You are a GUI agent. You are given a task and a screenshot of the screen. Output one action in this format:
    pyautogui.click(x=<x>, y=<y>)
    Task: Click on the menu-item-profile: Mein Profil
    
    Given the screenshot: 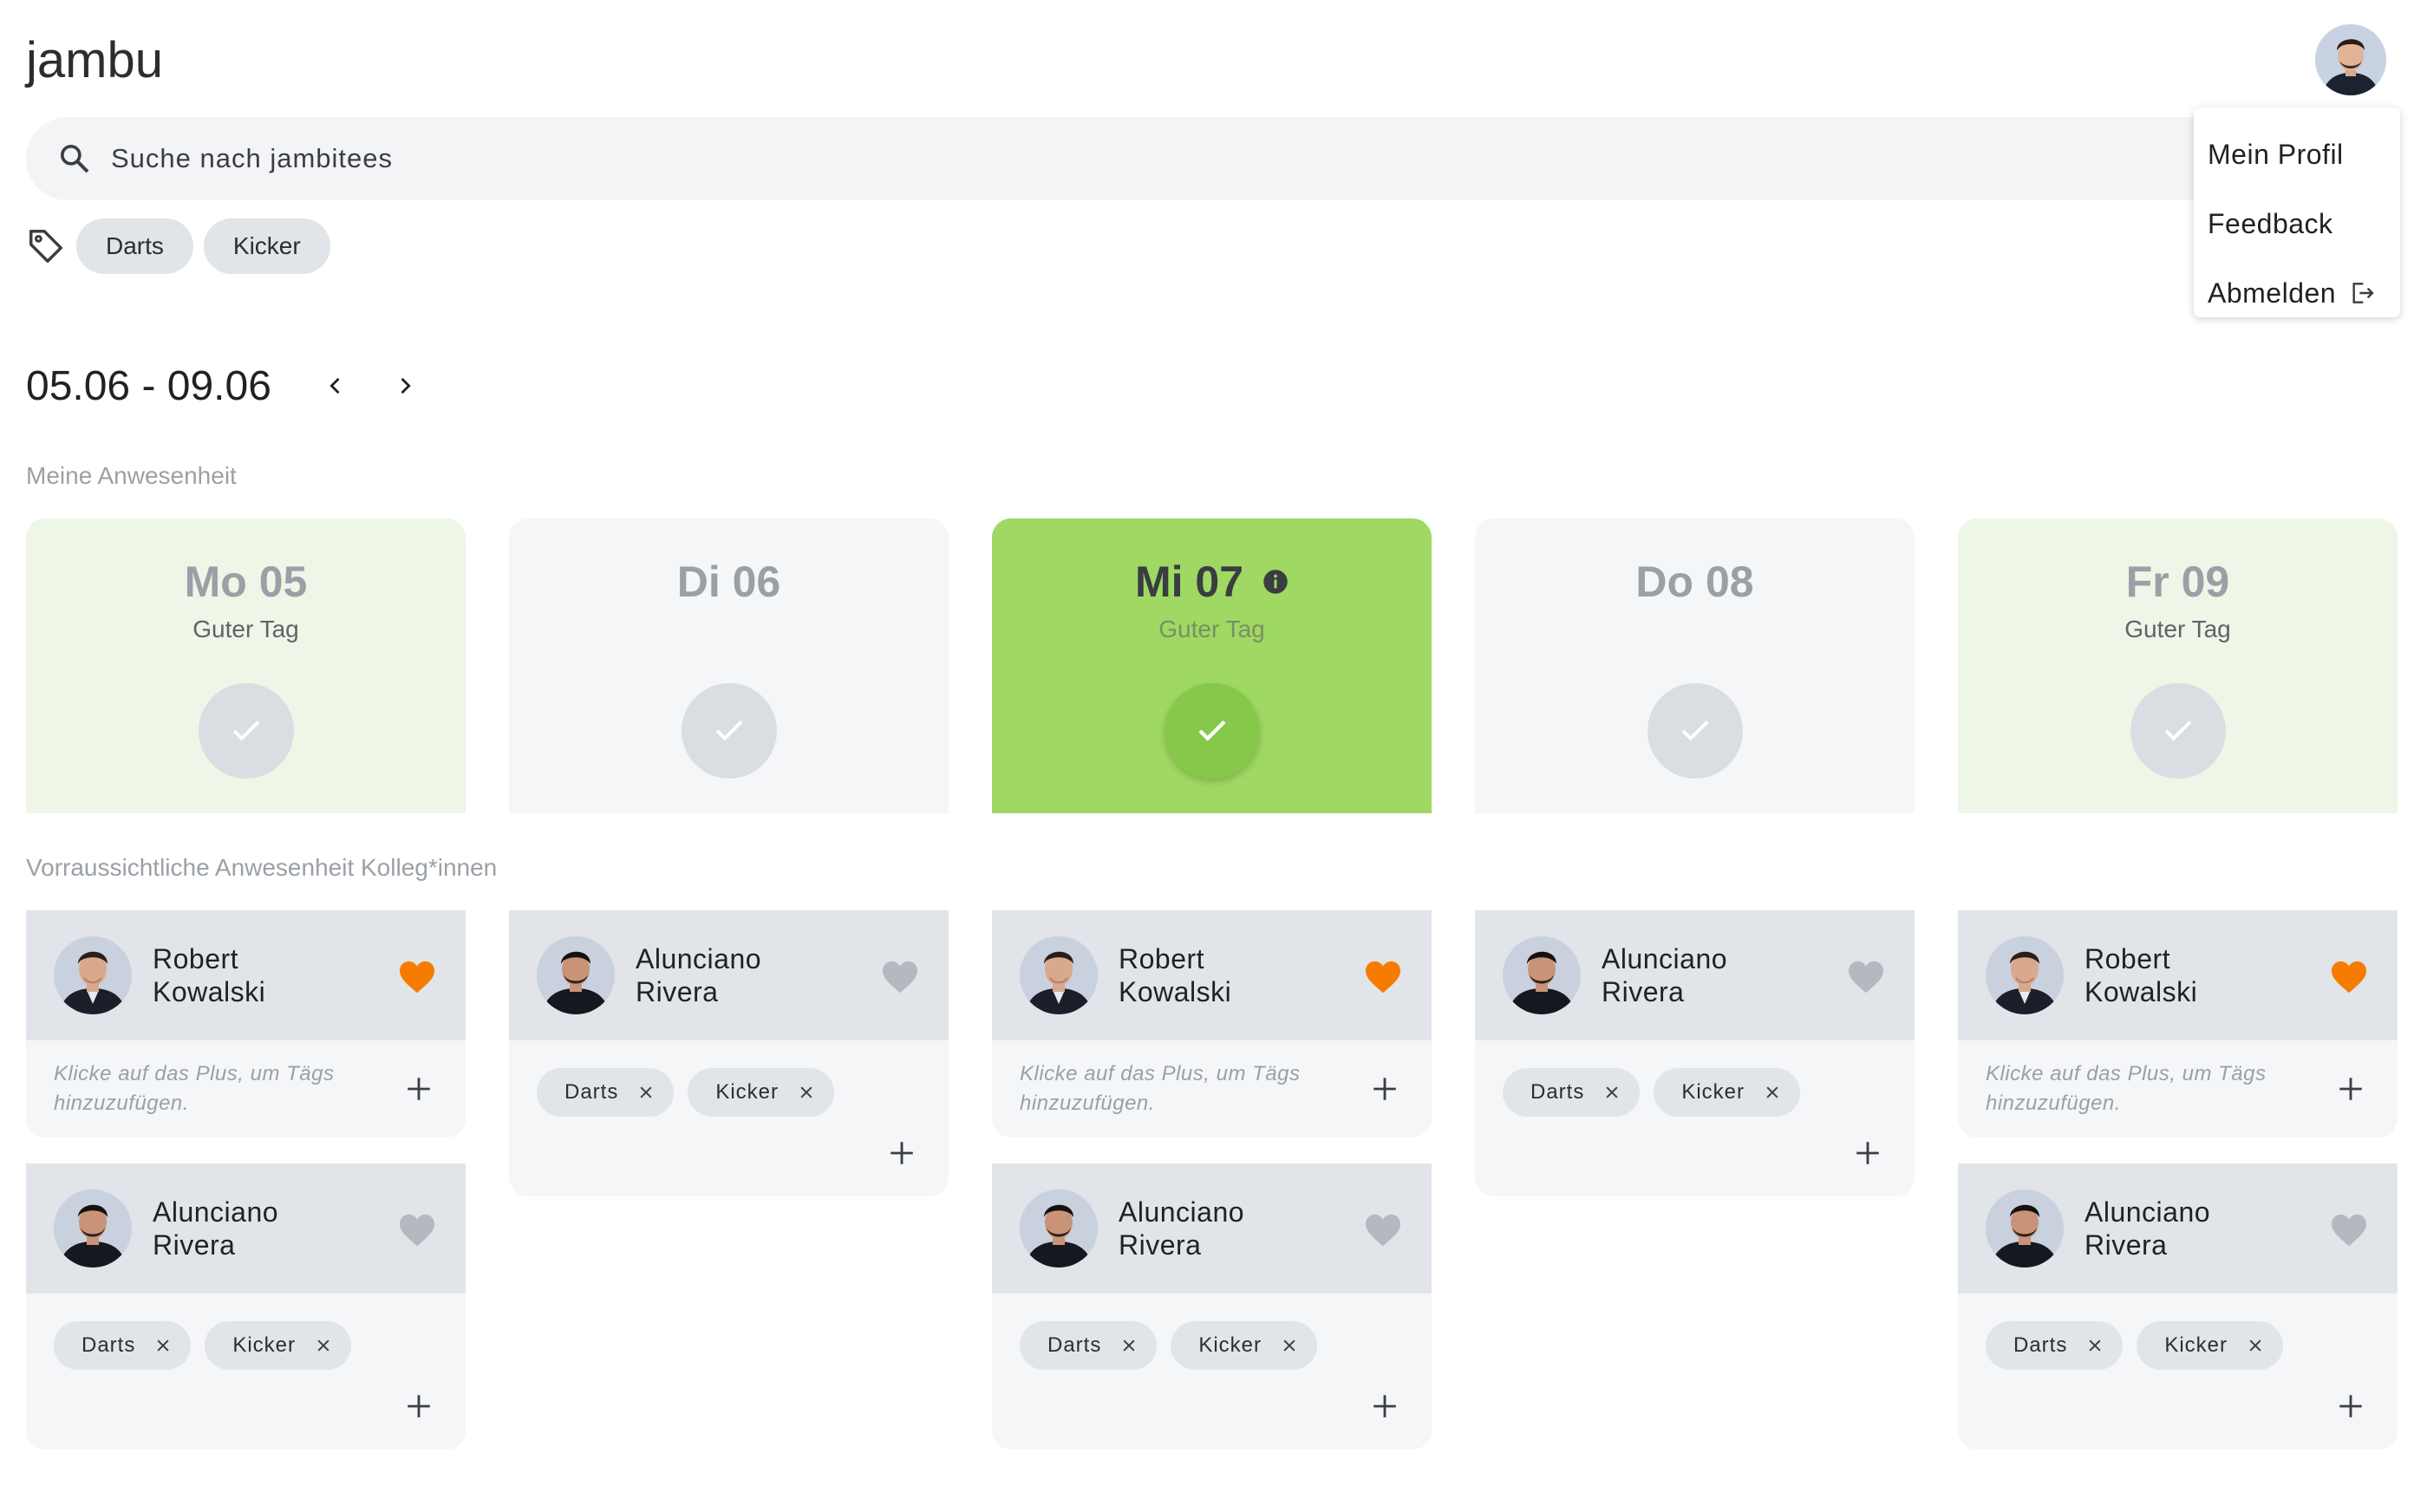 What is the action you would take?
    pyautogui.click(x=2297, y=154)
    